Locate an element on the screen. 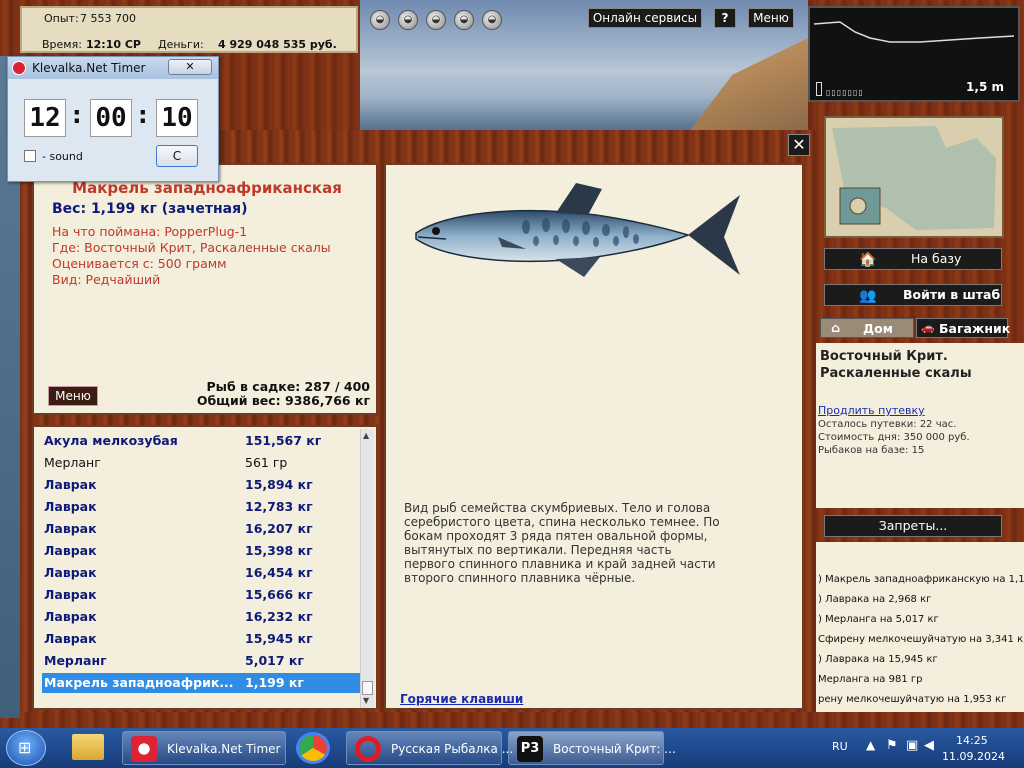 Image resolution: width=1024 pixels, height=768 pixels. taskbar-app-label: Klevalka.Net Timer is located at coordinates (224, 749).